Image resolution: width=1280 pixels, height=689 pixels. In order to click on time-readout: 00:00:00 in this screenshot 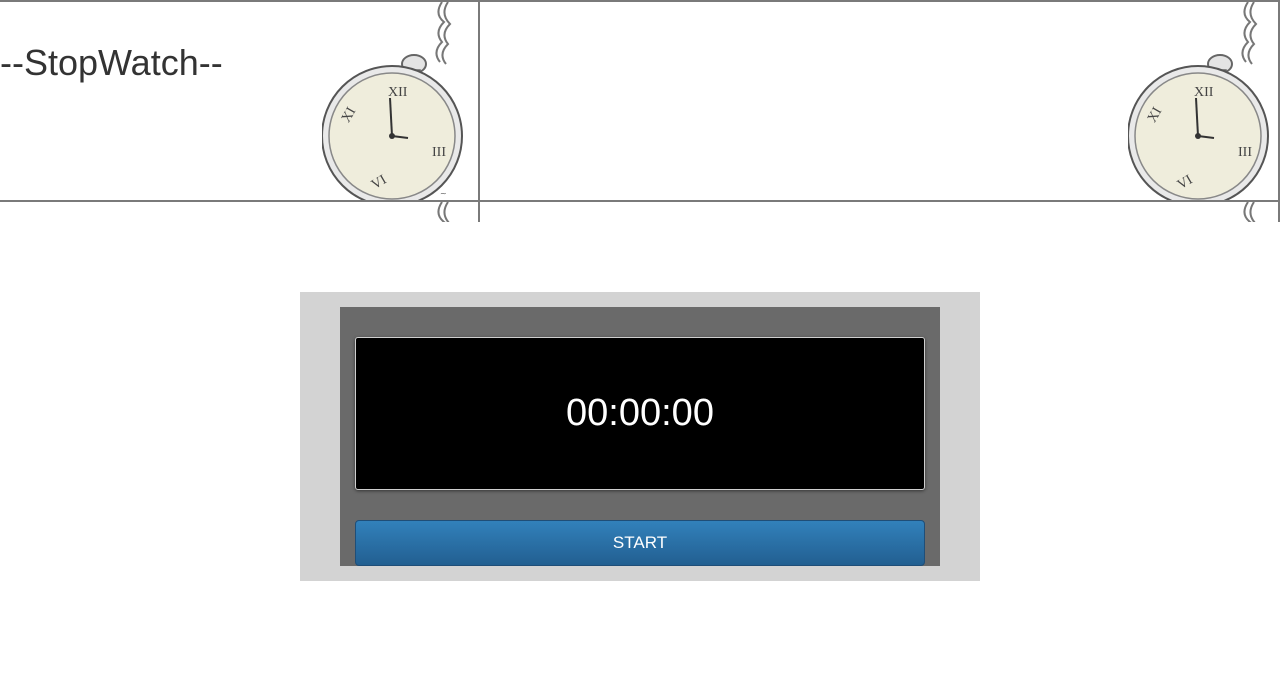, I will do `click(640, 413)`.